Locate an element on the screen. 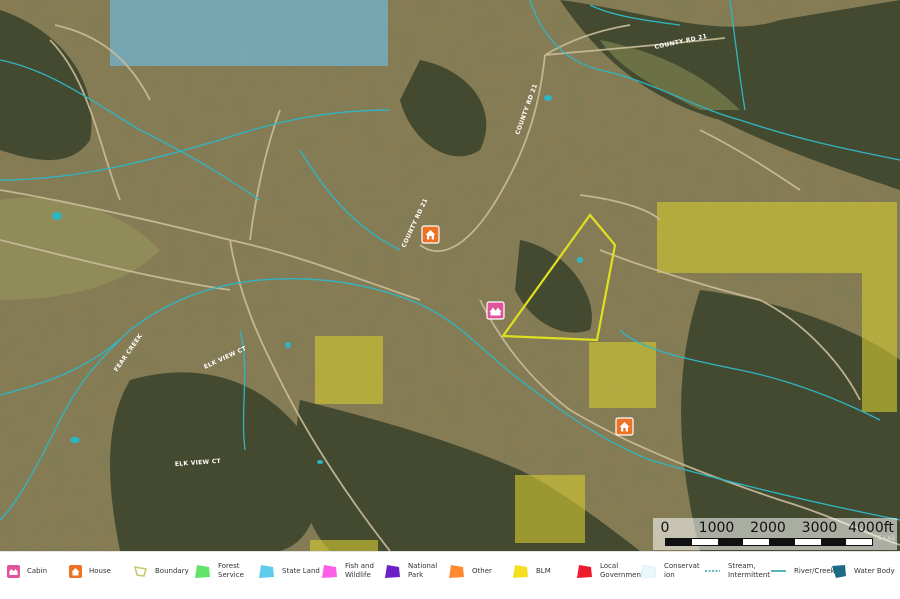 The width and height of the screenshot is (900, 599). legend-item-stream-intermittent: Stream, Intermittent is located at coordinates (740, 571).